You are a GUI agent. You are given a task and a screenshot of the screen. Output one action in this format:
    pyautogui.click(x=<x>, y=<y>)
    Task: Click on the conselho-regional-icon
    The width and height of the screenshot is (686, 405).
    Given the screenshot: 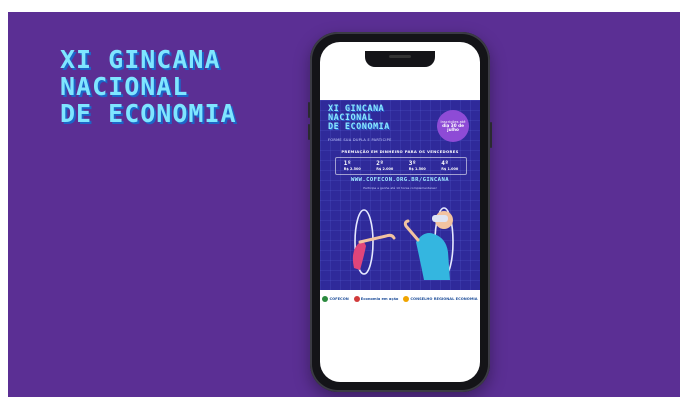 What is the action you would take?
    pyautogui.click(x=406, y=299)
    